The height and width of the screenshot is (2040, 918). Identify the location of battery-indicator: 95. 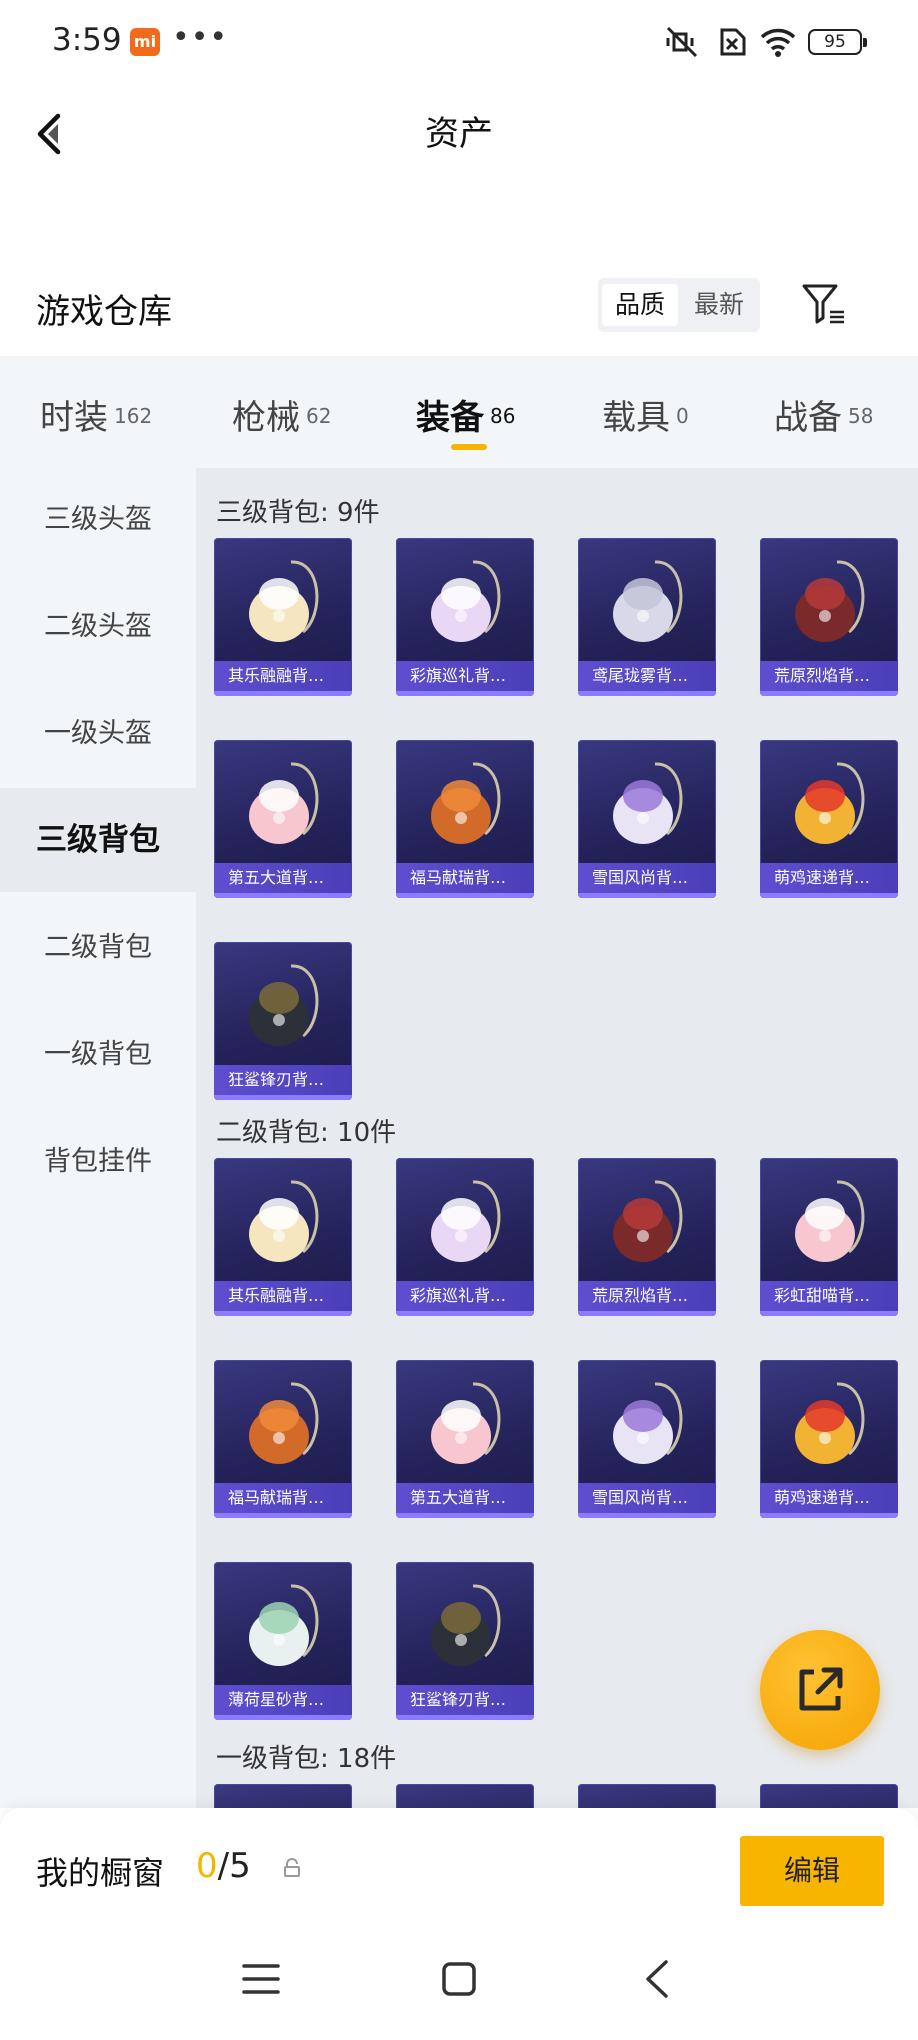
(837, 42).